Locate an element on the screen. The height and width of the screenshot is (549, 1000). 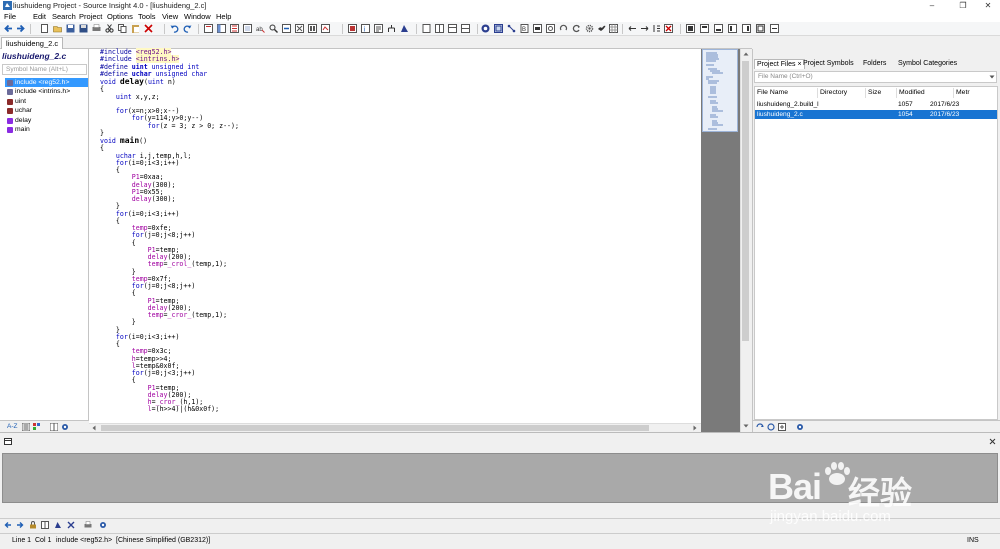
code-line: for(z = 3; z > 0; z--); is located at coordinates (169, 126).